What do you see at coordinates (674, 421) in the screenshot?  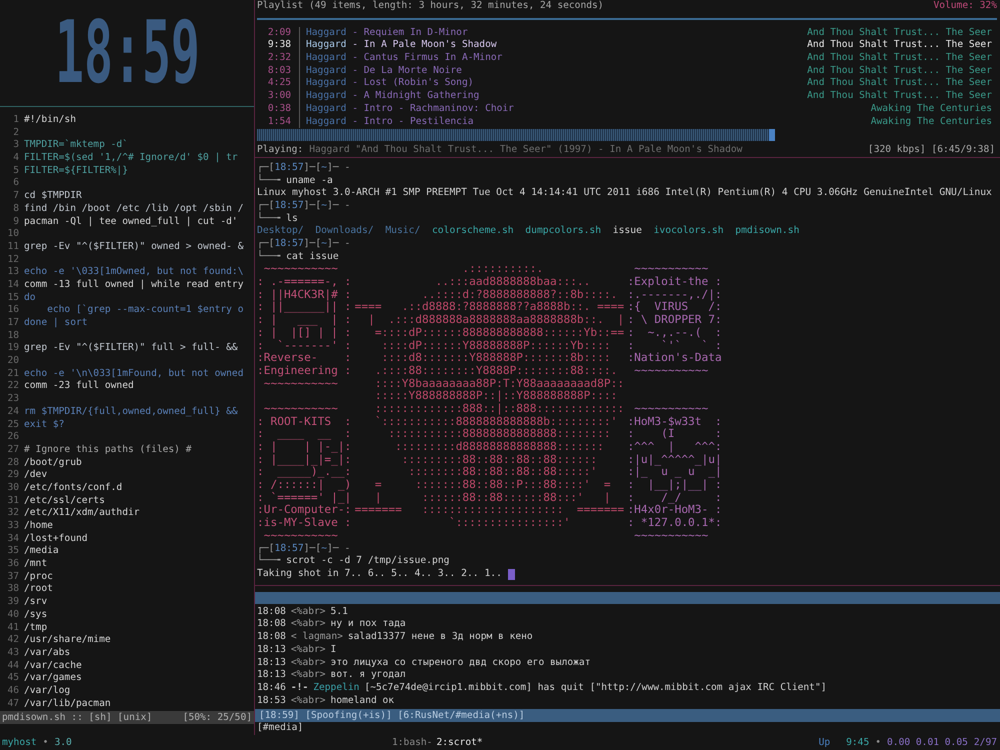 I see `ascii-art-line: :HoM3-$w33t :` at bounding box center [674, 421].